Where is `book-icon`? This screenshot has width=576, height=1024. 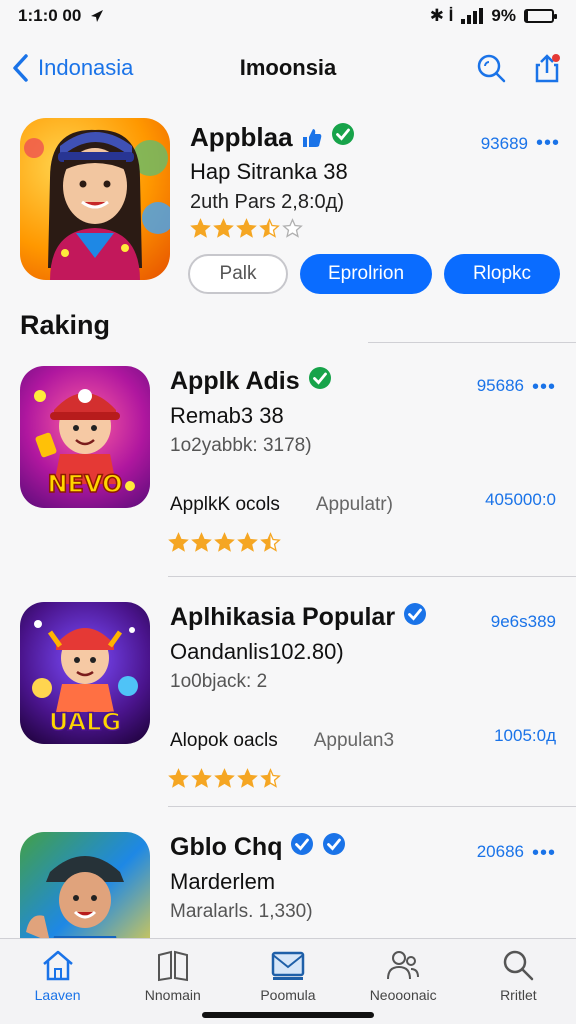
book-icon is located at coordinates (172, 966).